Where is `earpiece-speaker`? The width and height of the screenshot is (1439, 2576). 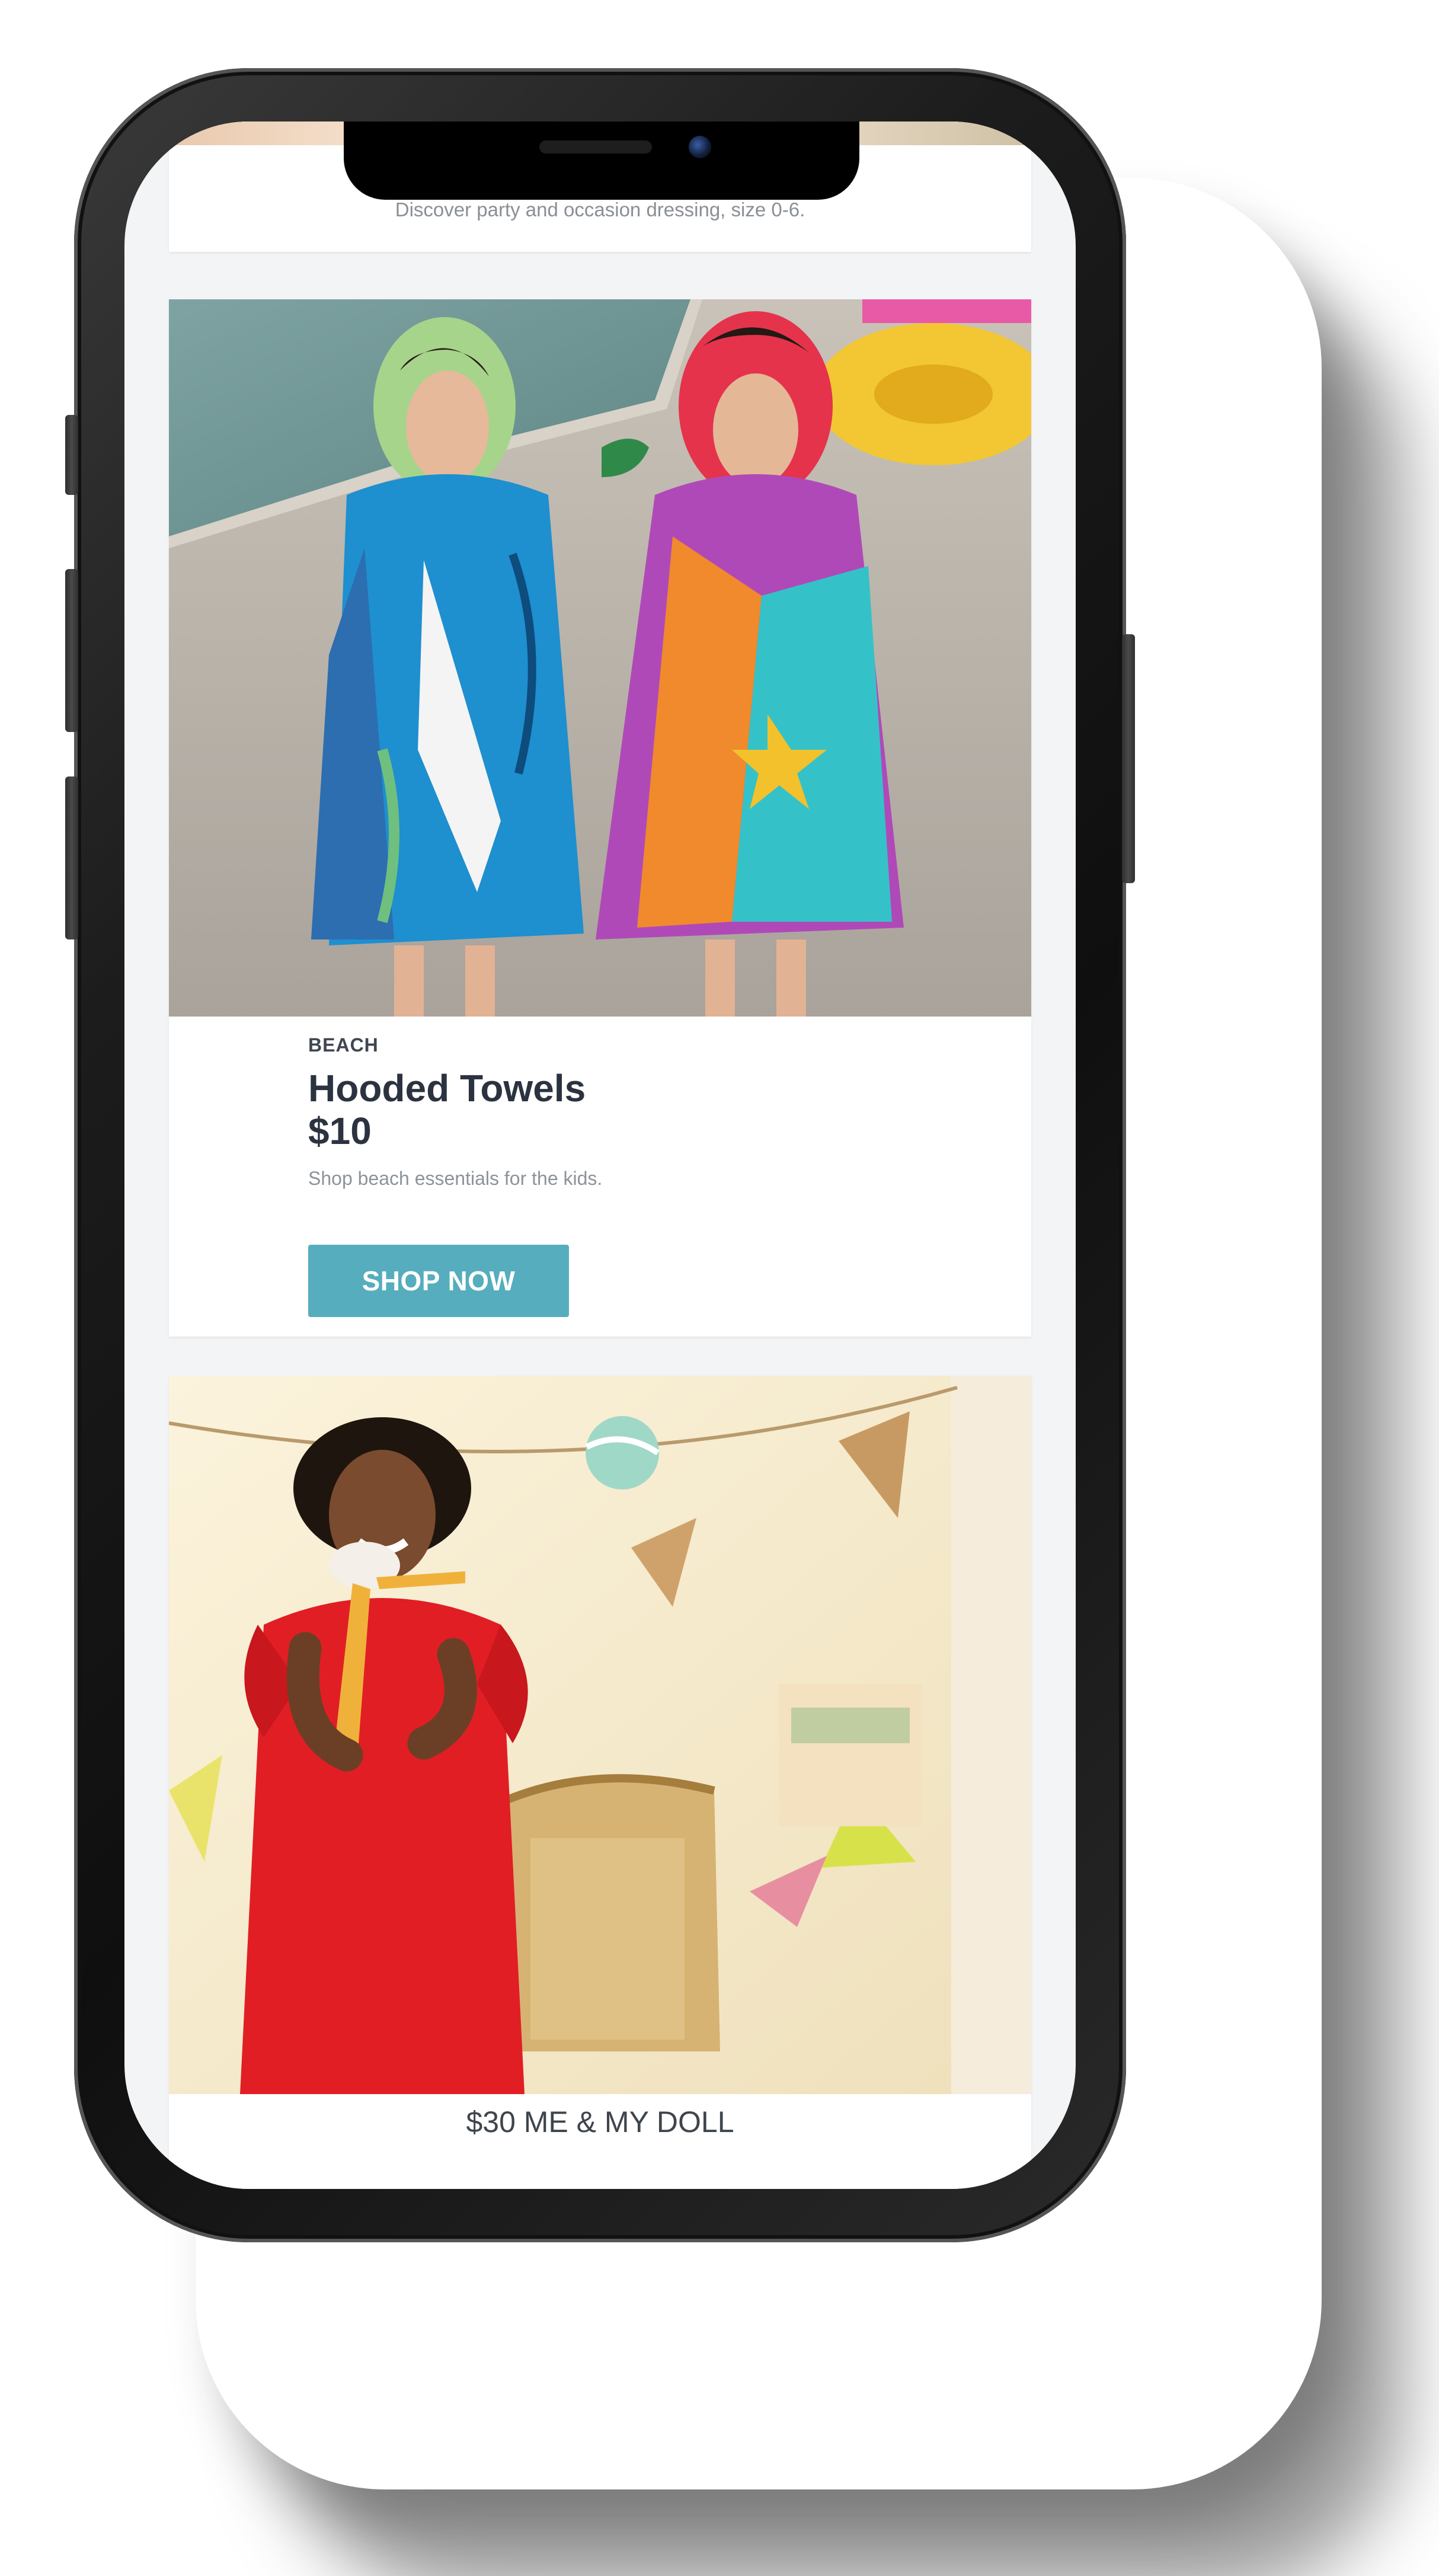 earpiece-speaker is located at coordinates (595, 147).